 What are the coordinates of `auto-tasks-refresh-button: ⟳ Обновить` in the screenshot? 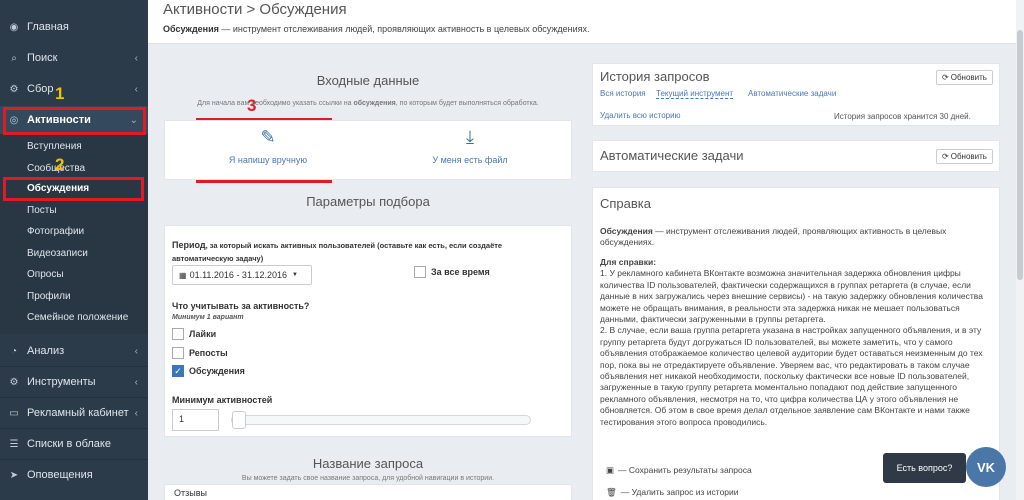 It's located at (964, 156).